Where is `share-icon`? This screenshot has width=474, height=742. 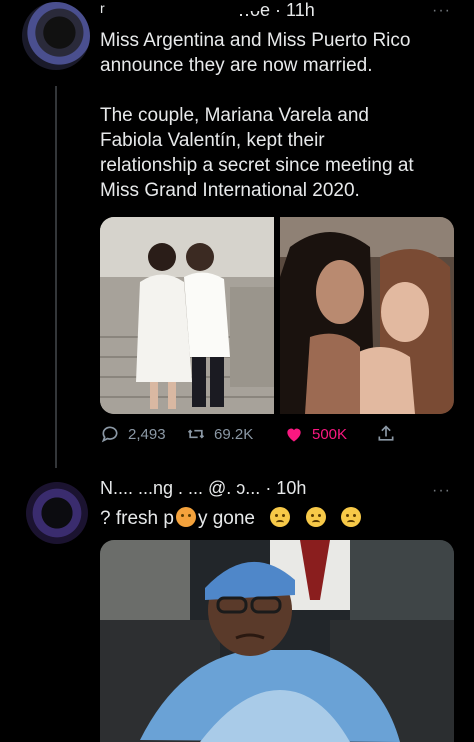 share-icon is located at coordinates (386, 433).